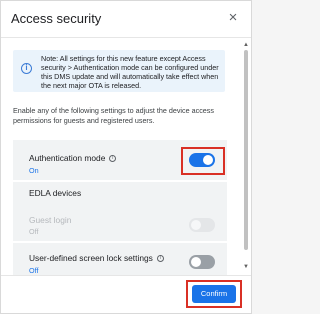 Image resolution: width=320 pixels, height=314 pixels. I want to click on edla-section-title: EDLA devices, so click(55, 193).